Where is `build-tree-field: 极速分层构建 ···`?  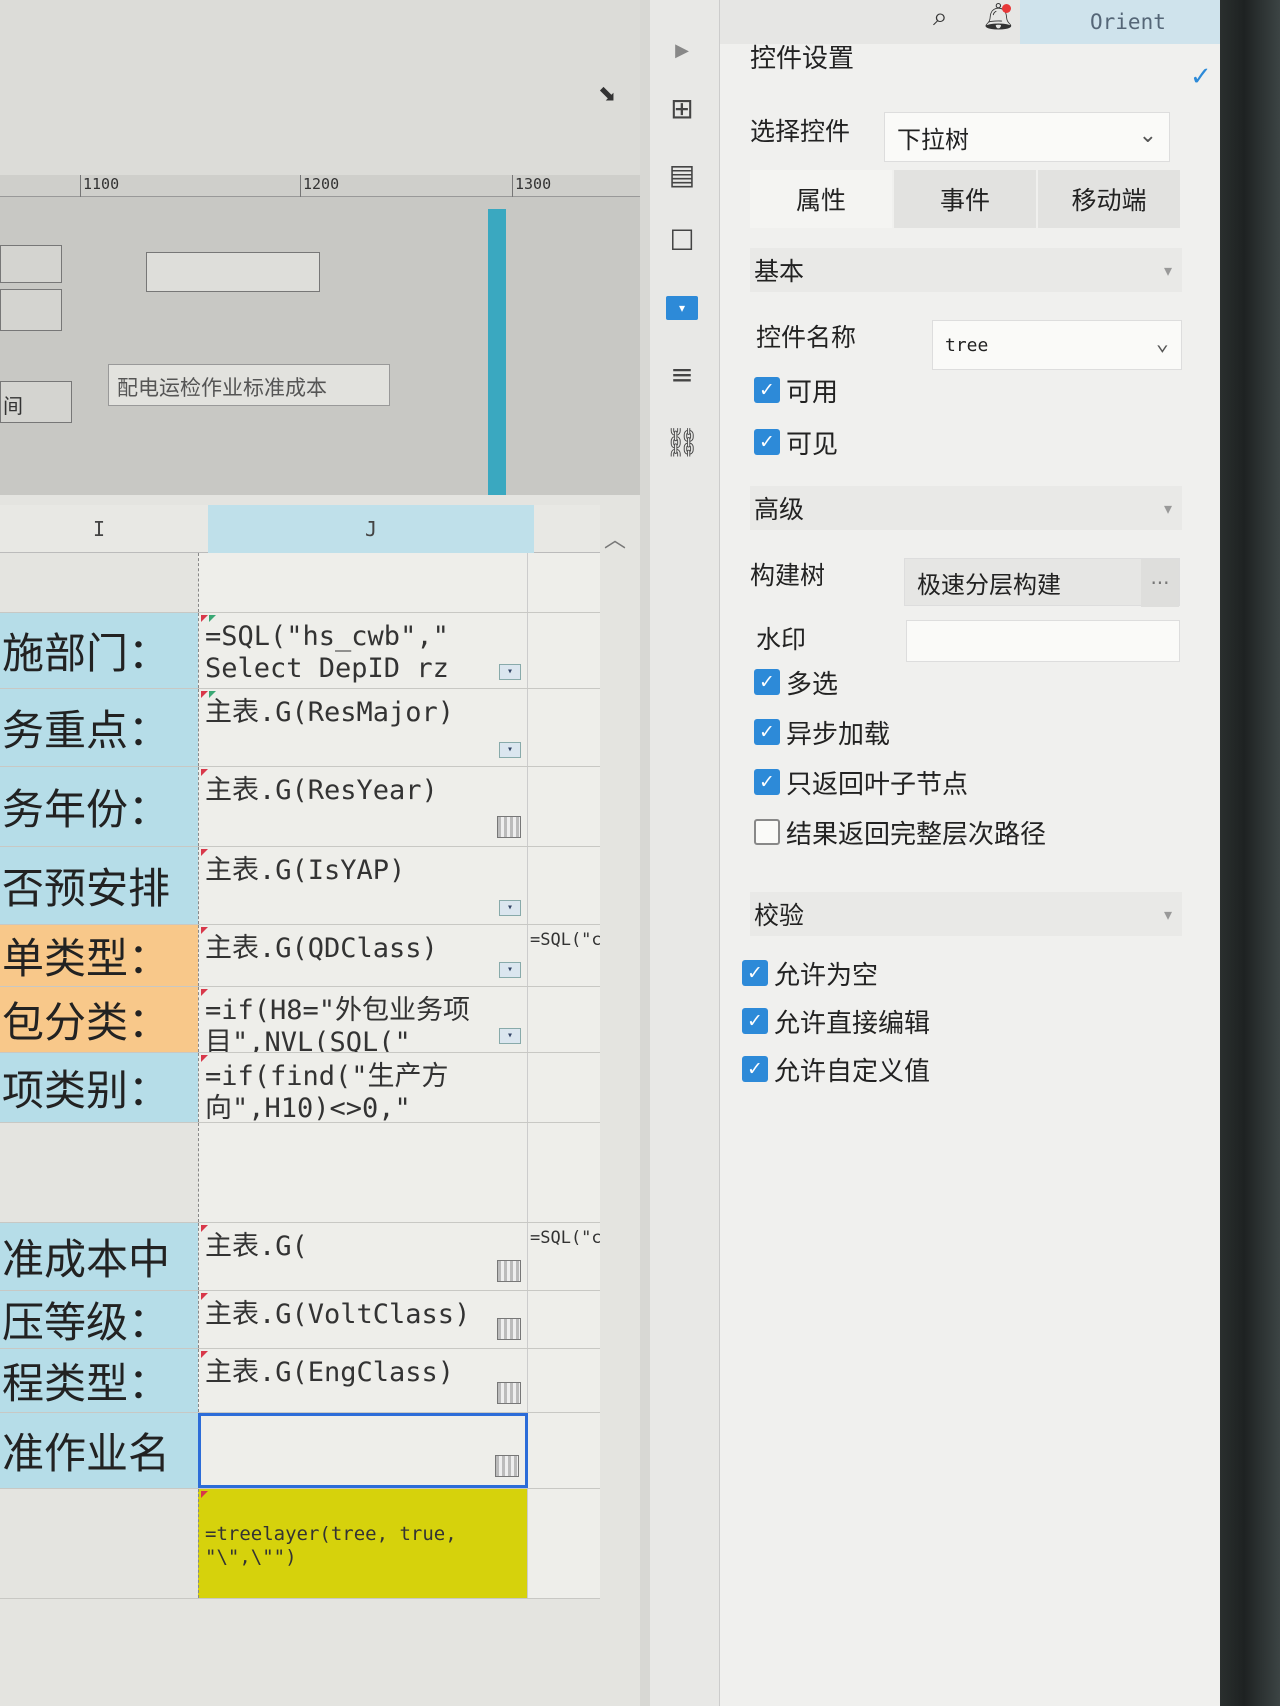 build-tree-field: 极速分层构建 ··· is located at coordinates (1042, 582).